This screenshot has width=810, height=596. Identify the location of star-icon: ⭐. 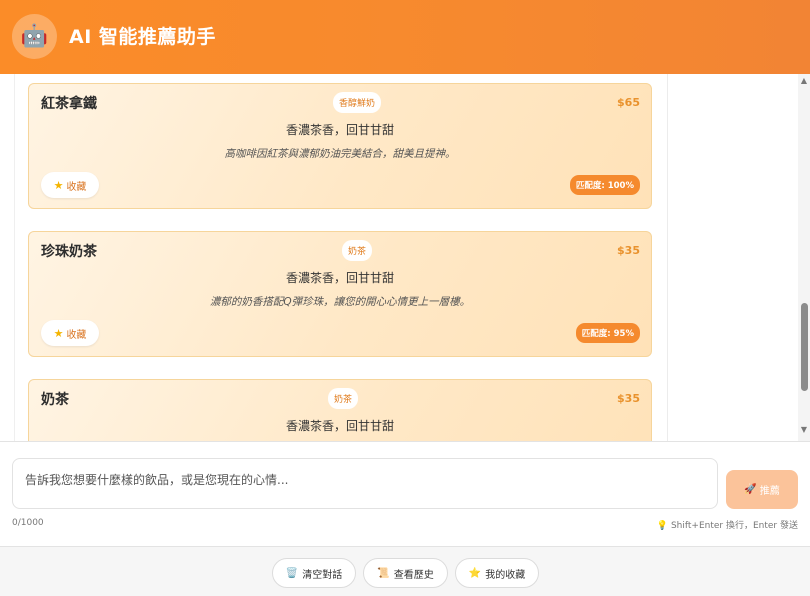
(475, 573).